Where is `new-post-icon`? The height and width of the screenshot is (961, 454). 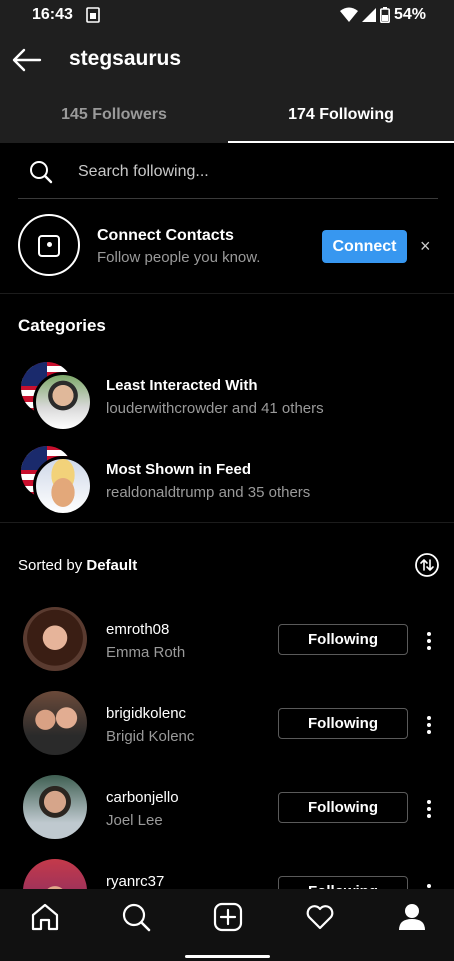 new-post-icon is located at coordinates (228, 917).